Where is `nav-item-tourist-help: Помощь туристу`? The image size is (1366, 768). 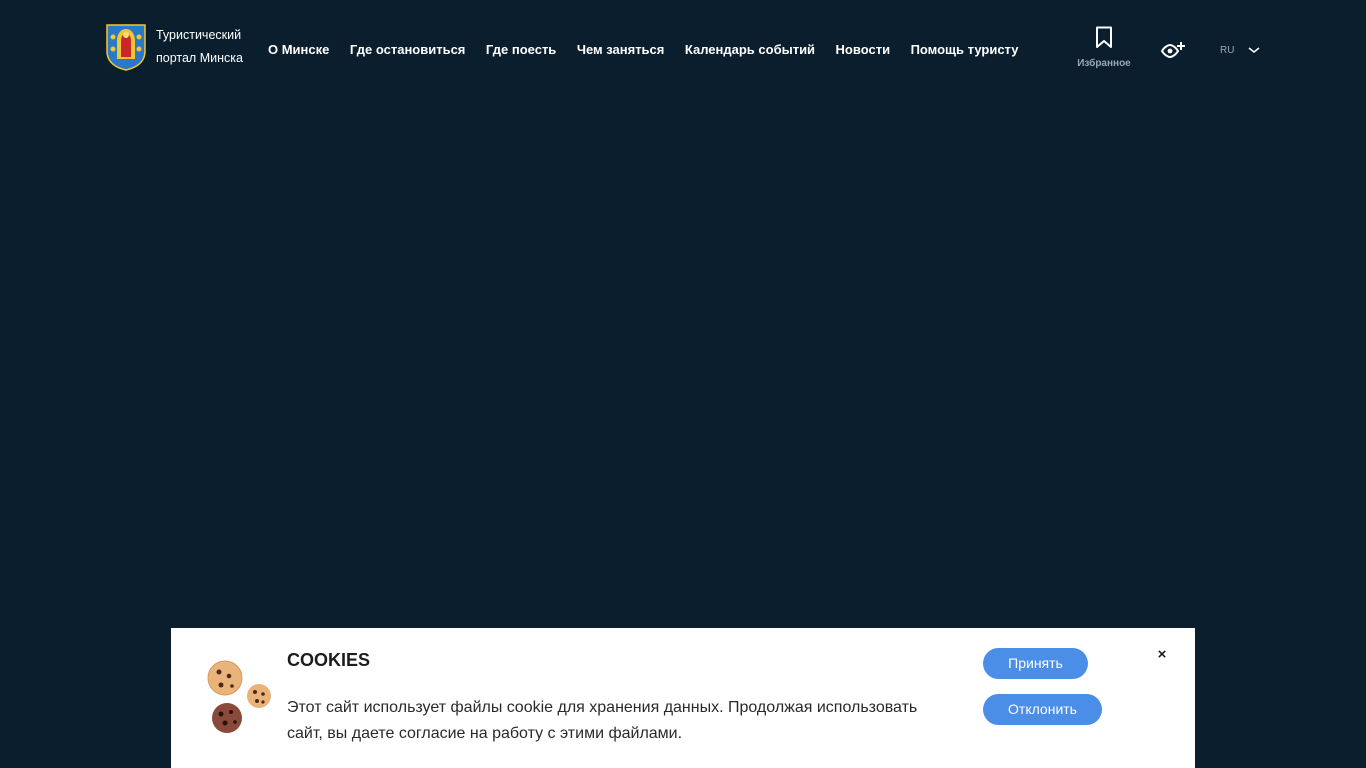
nav-item-tourist-help: Помощь туристу is located at coordinates (965, 50).